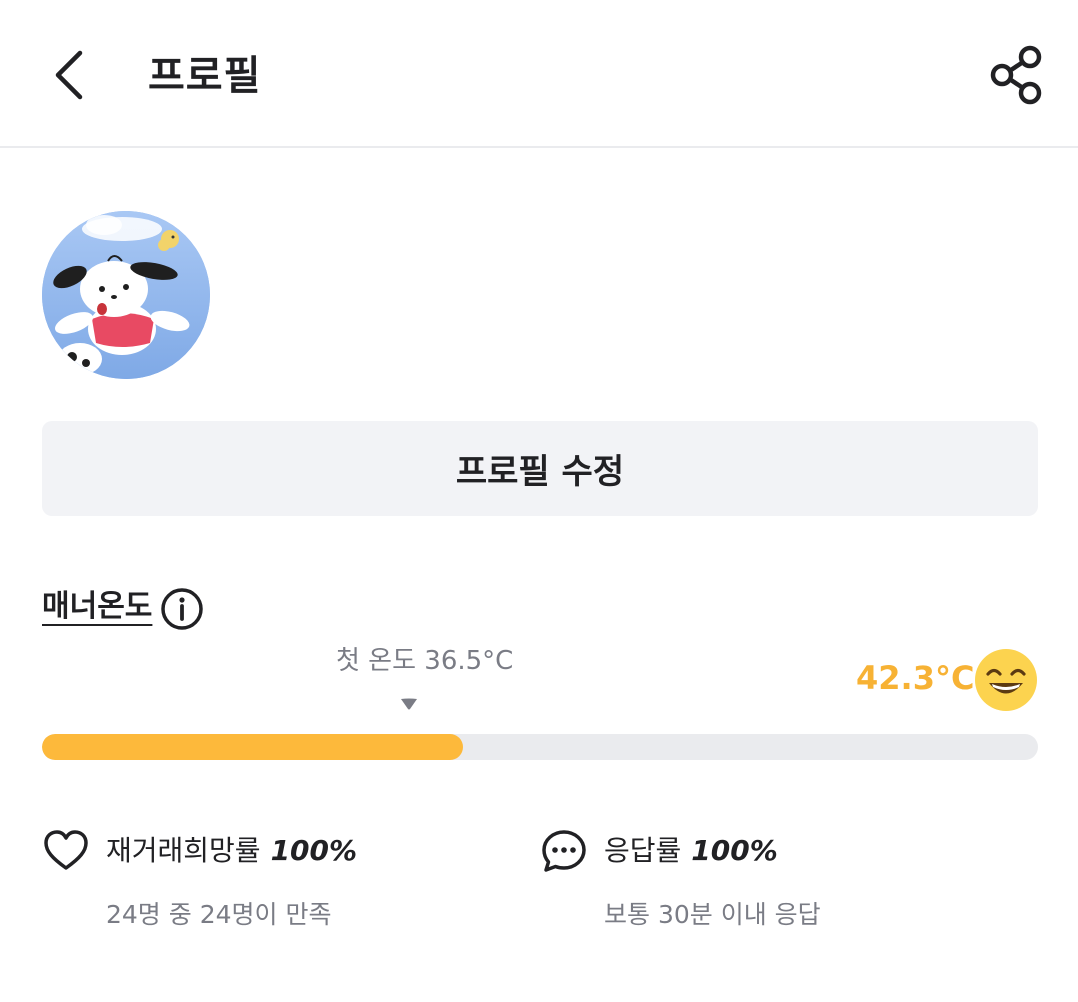 The height and width of the screenshot is (1002, 1078). What do you see at coordinates (409, 704) in the screenshot?
I see `first-temperature-marker-icon` at bounding box center [409, 704].